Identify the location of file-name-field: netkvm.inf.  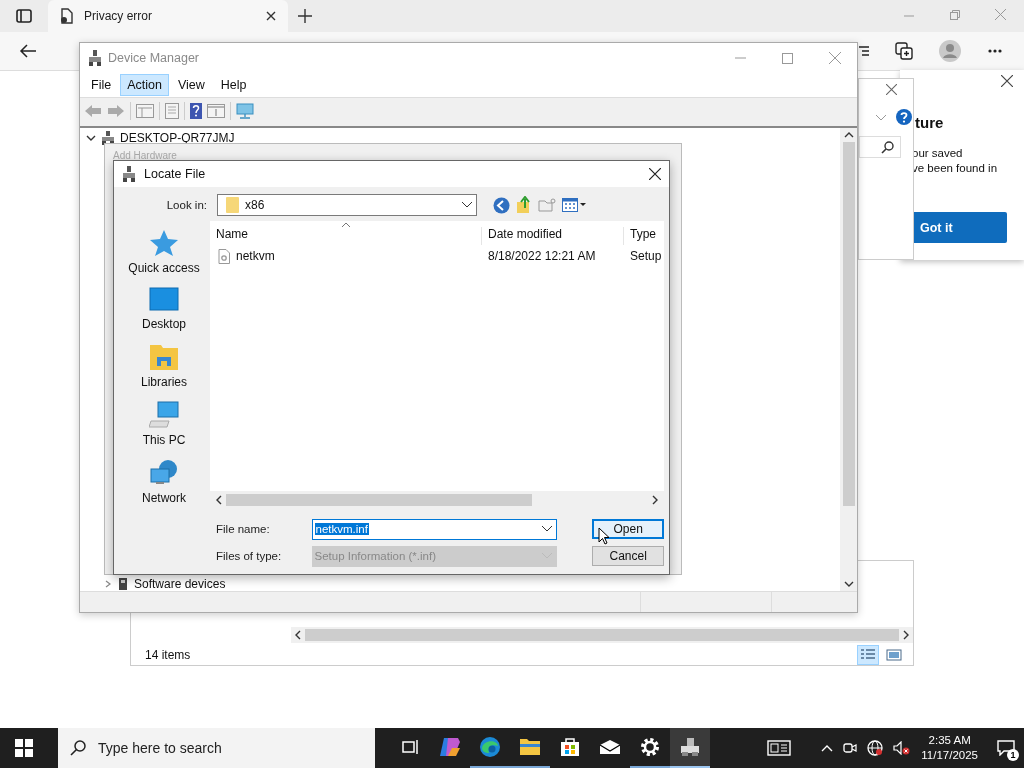
(434, 529).